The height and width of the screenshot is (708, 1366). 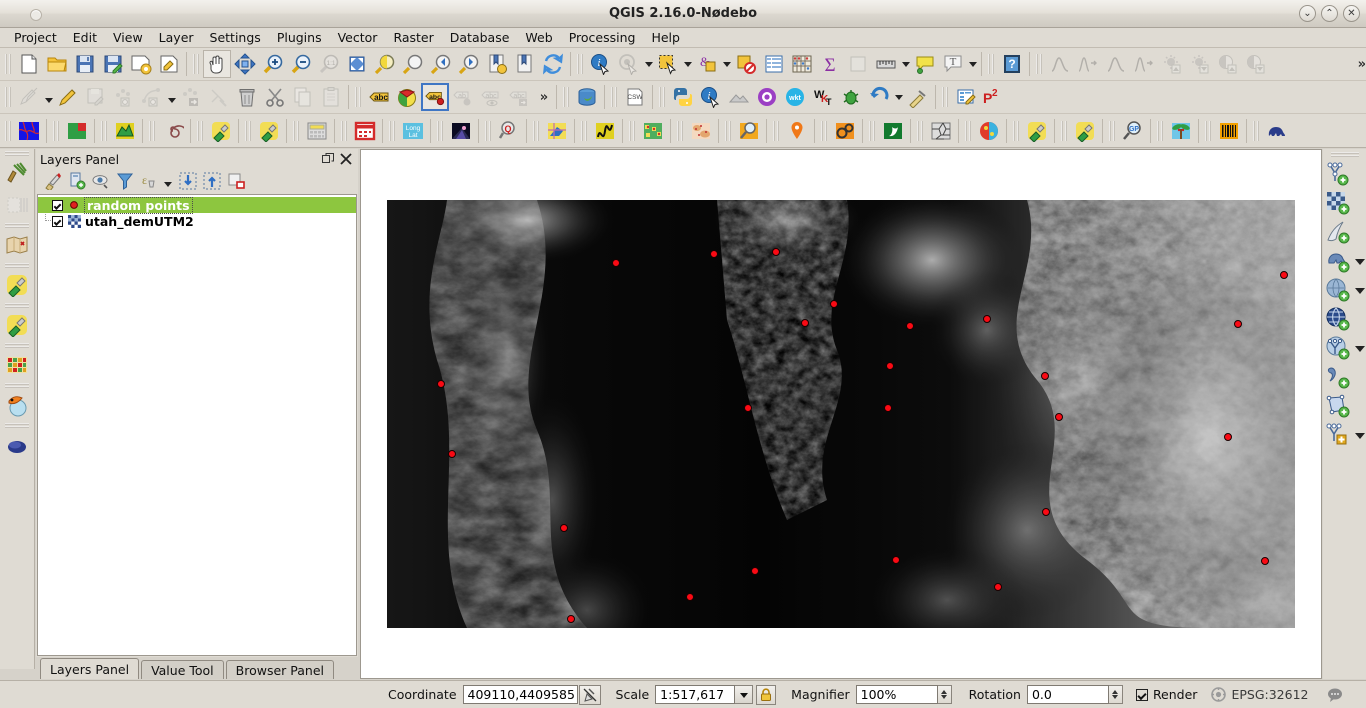 I want to click on open-field-calculator-icon, so click(x=802, y=64).